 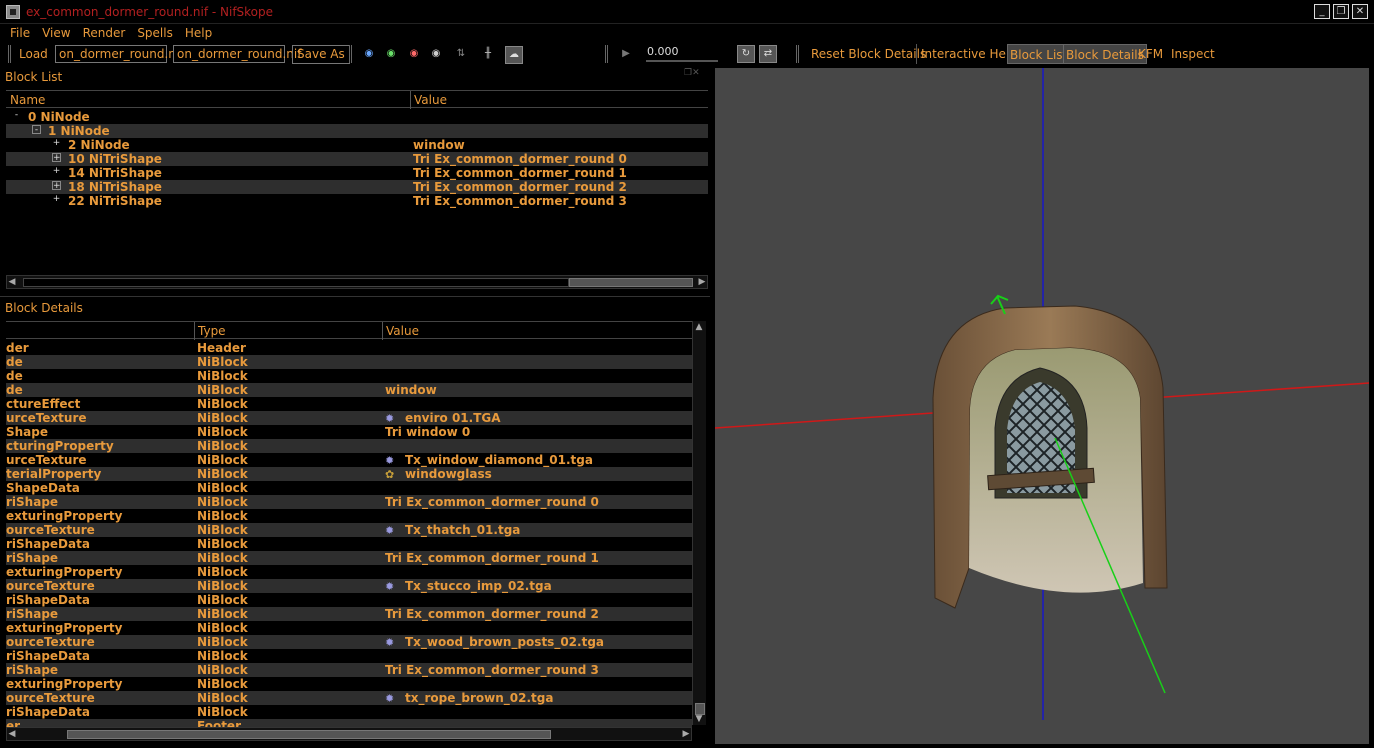 I want to click on close-icon: ✕, so click(x=1360, y=11).